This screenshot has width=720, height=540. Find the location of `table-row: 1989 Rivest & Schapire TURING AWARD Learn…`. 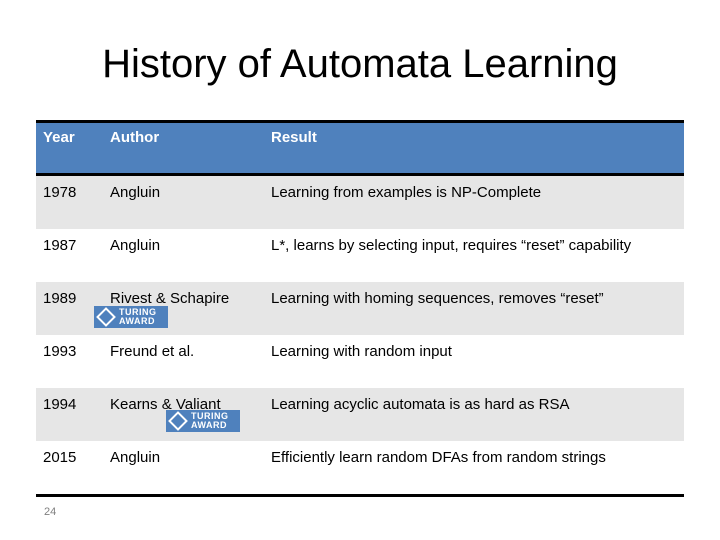

table-row: 1989 Rivest & Schapire TURING AWARD Learn… is located at coordinates (360, 308).